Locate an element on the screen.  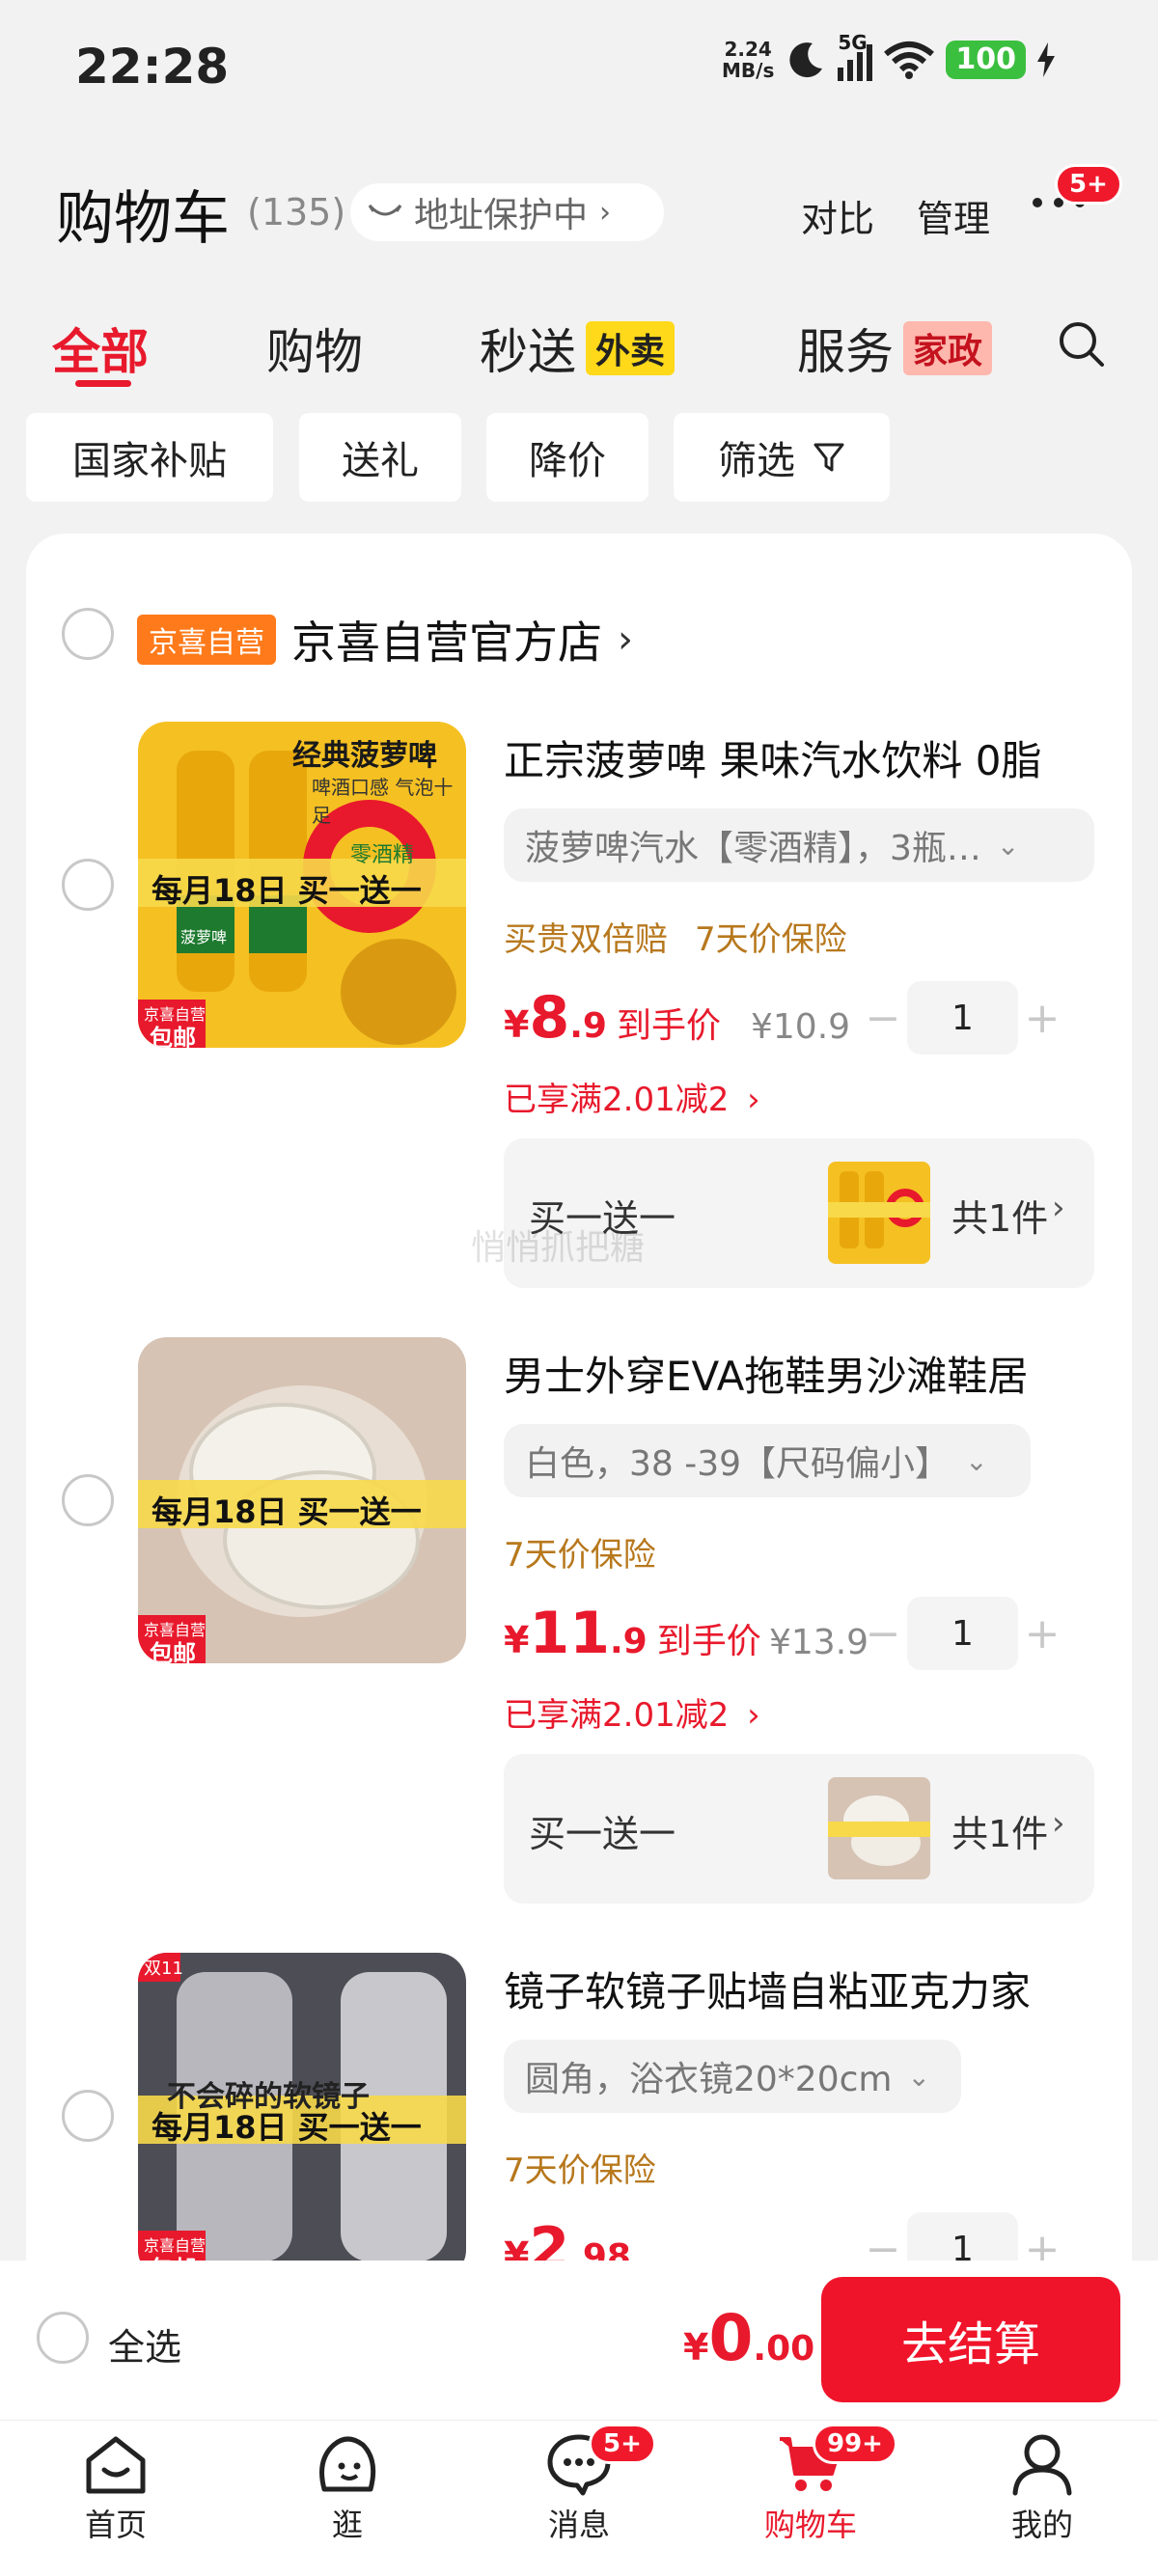
tabbar-home: 首页 is located at coordinates (116, 2488).